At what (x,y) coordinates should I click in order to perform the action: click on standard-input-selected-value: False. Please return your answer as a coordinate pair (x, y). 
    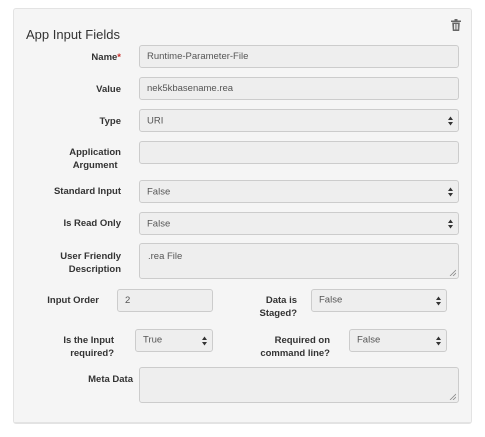
    Looking at the image, I should click on (159, 191).